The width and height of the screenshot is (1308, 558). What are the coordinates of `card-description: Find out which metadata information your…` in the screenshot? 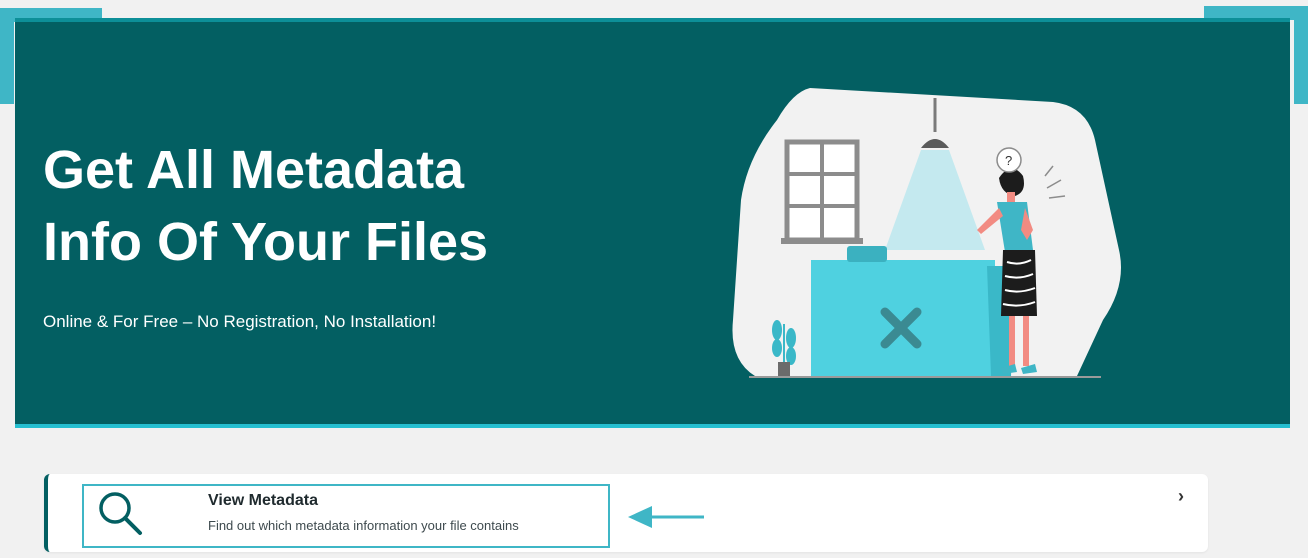 It's located at (363, 525).